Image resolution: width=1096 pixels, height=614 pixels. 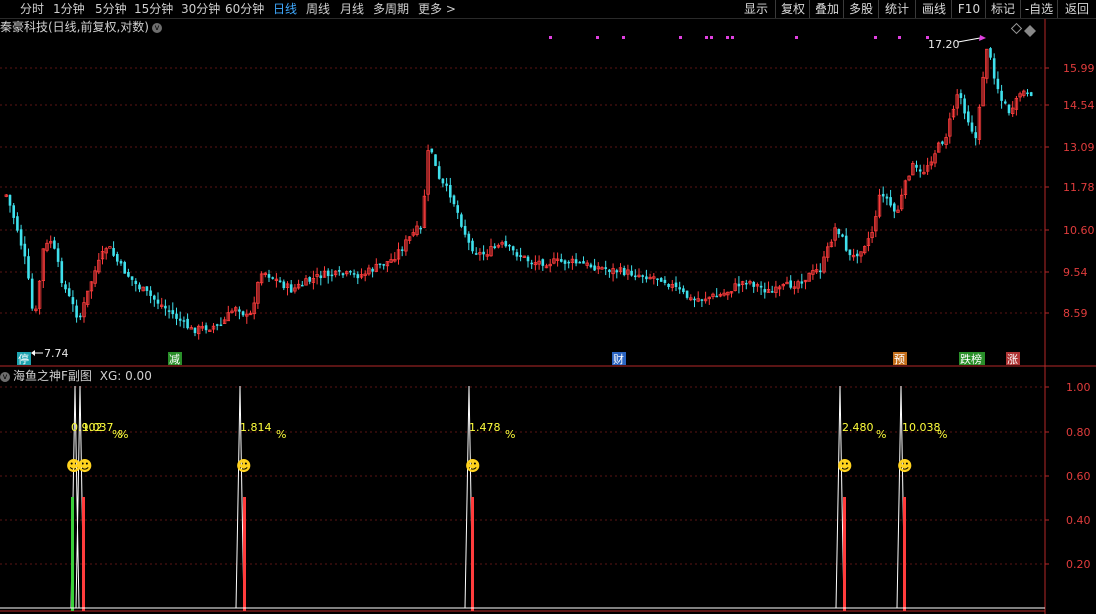 What do you see at coordinates (1016, 28) in the screenshot?
I see `diamond-icon` at bounding box center [1016, 28].